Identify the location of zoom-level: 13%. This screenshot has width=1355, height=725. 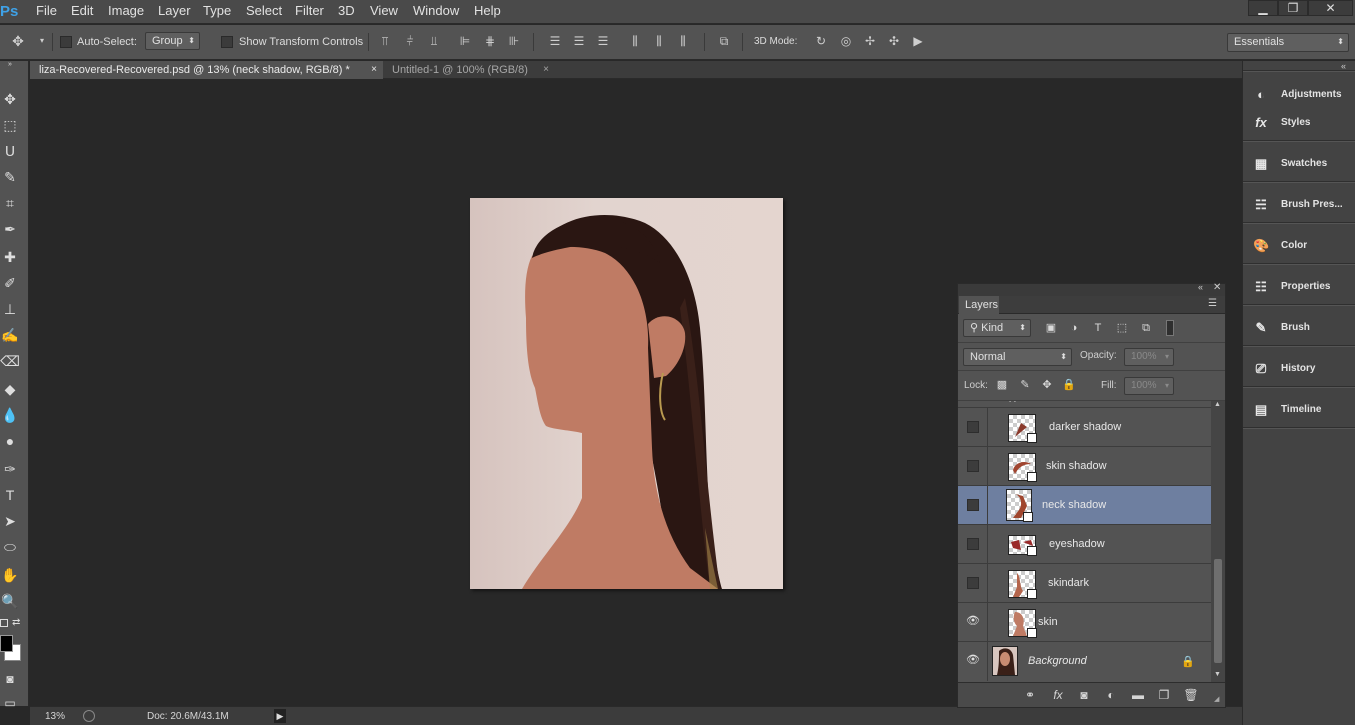
(55, 716).